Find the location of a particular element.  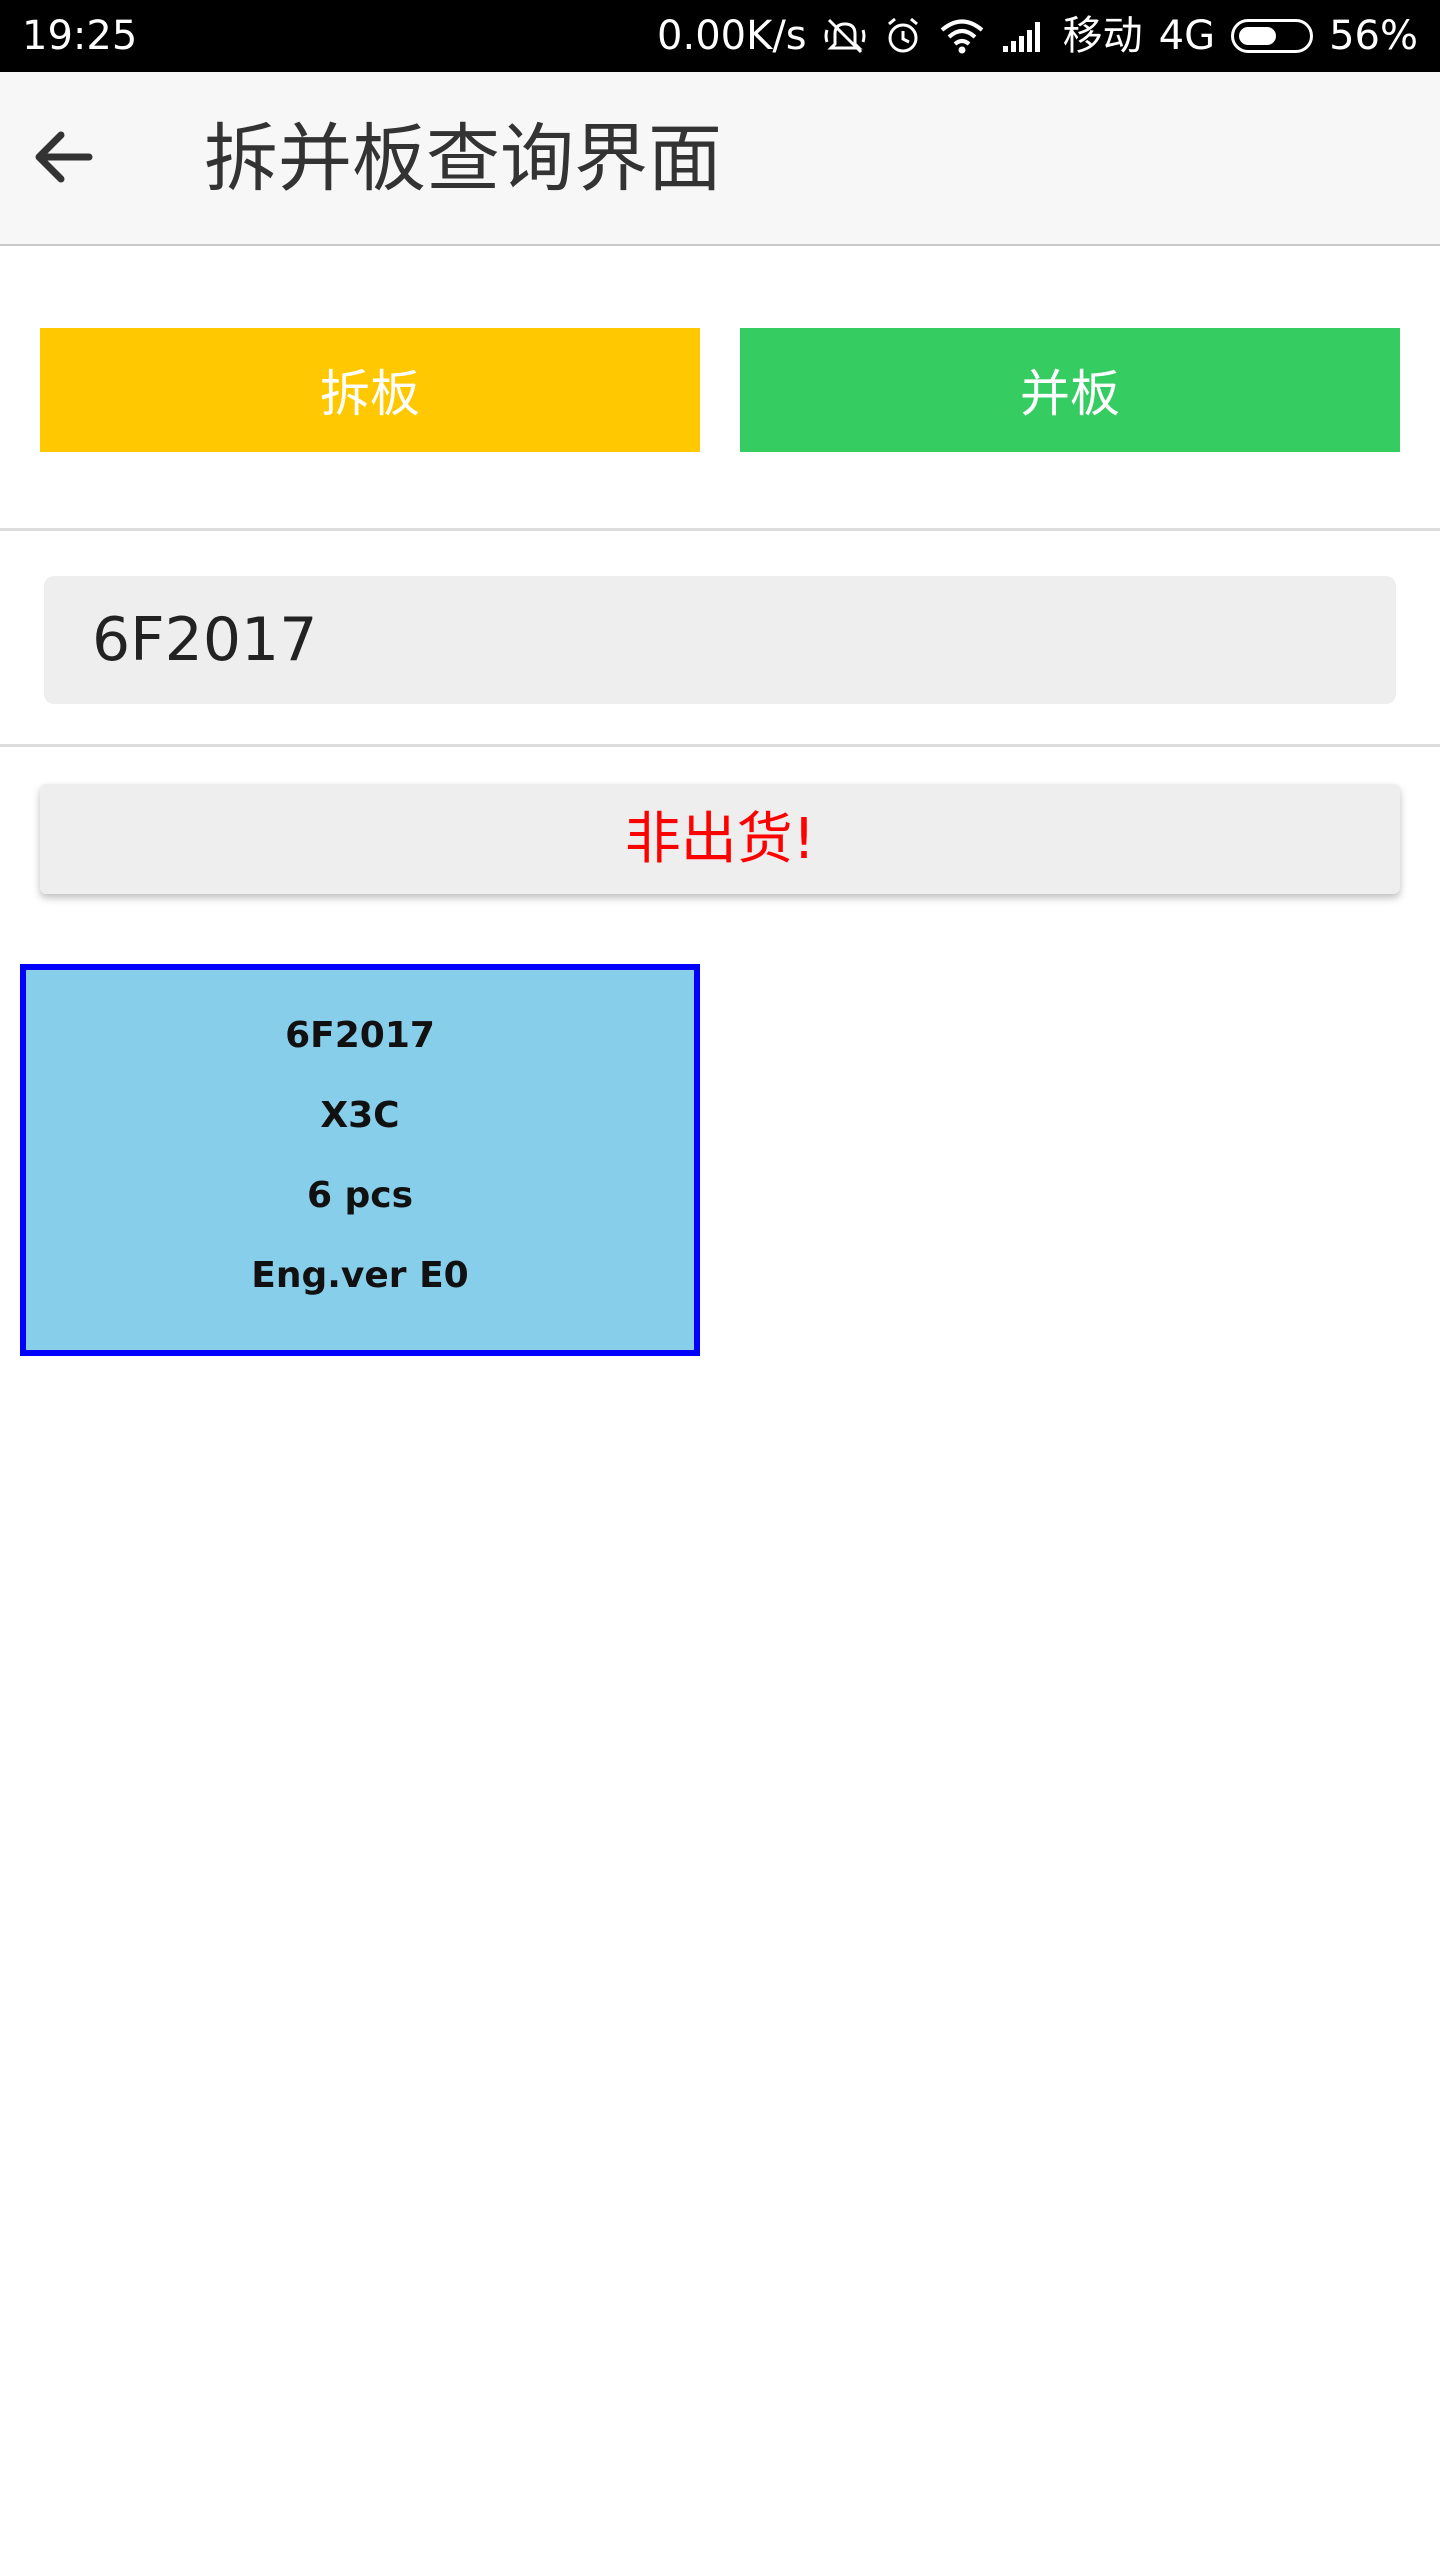

status-bar: 19:25 0.00K/s 移动 4G 56% is located at coordinates (720, 36).